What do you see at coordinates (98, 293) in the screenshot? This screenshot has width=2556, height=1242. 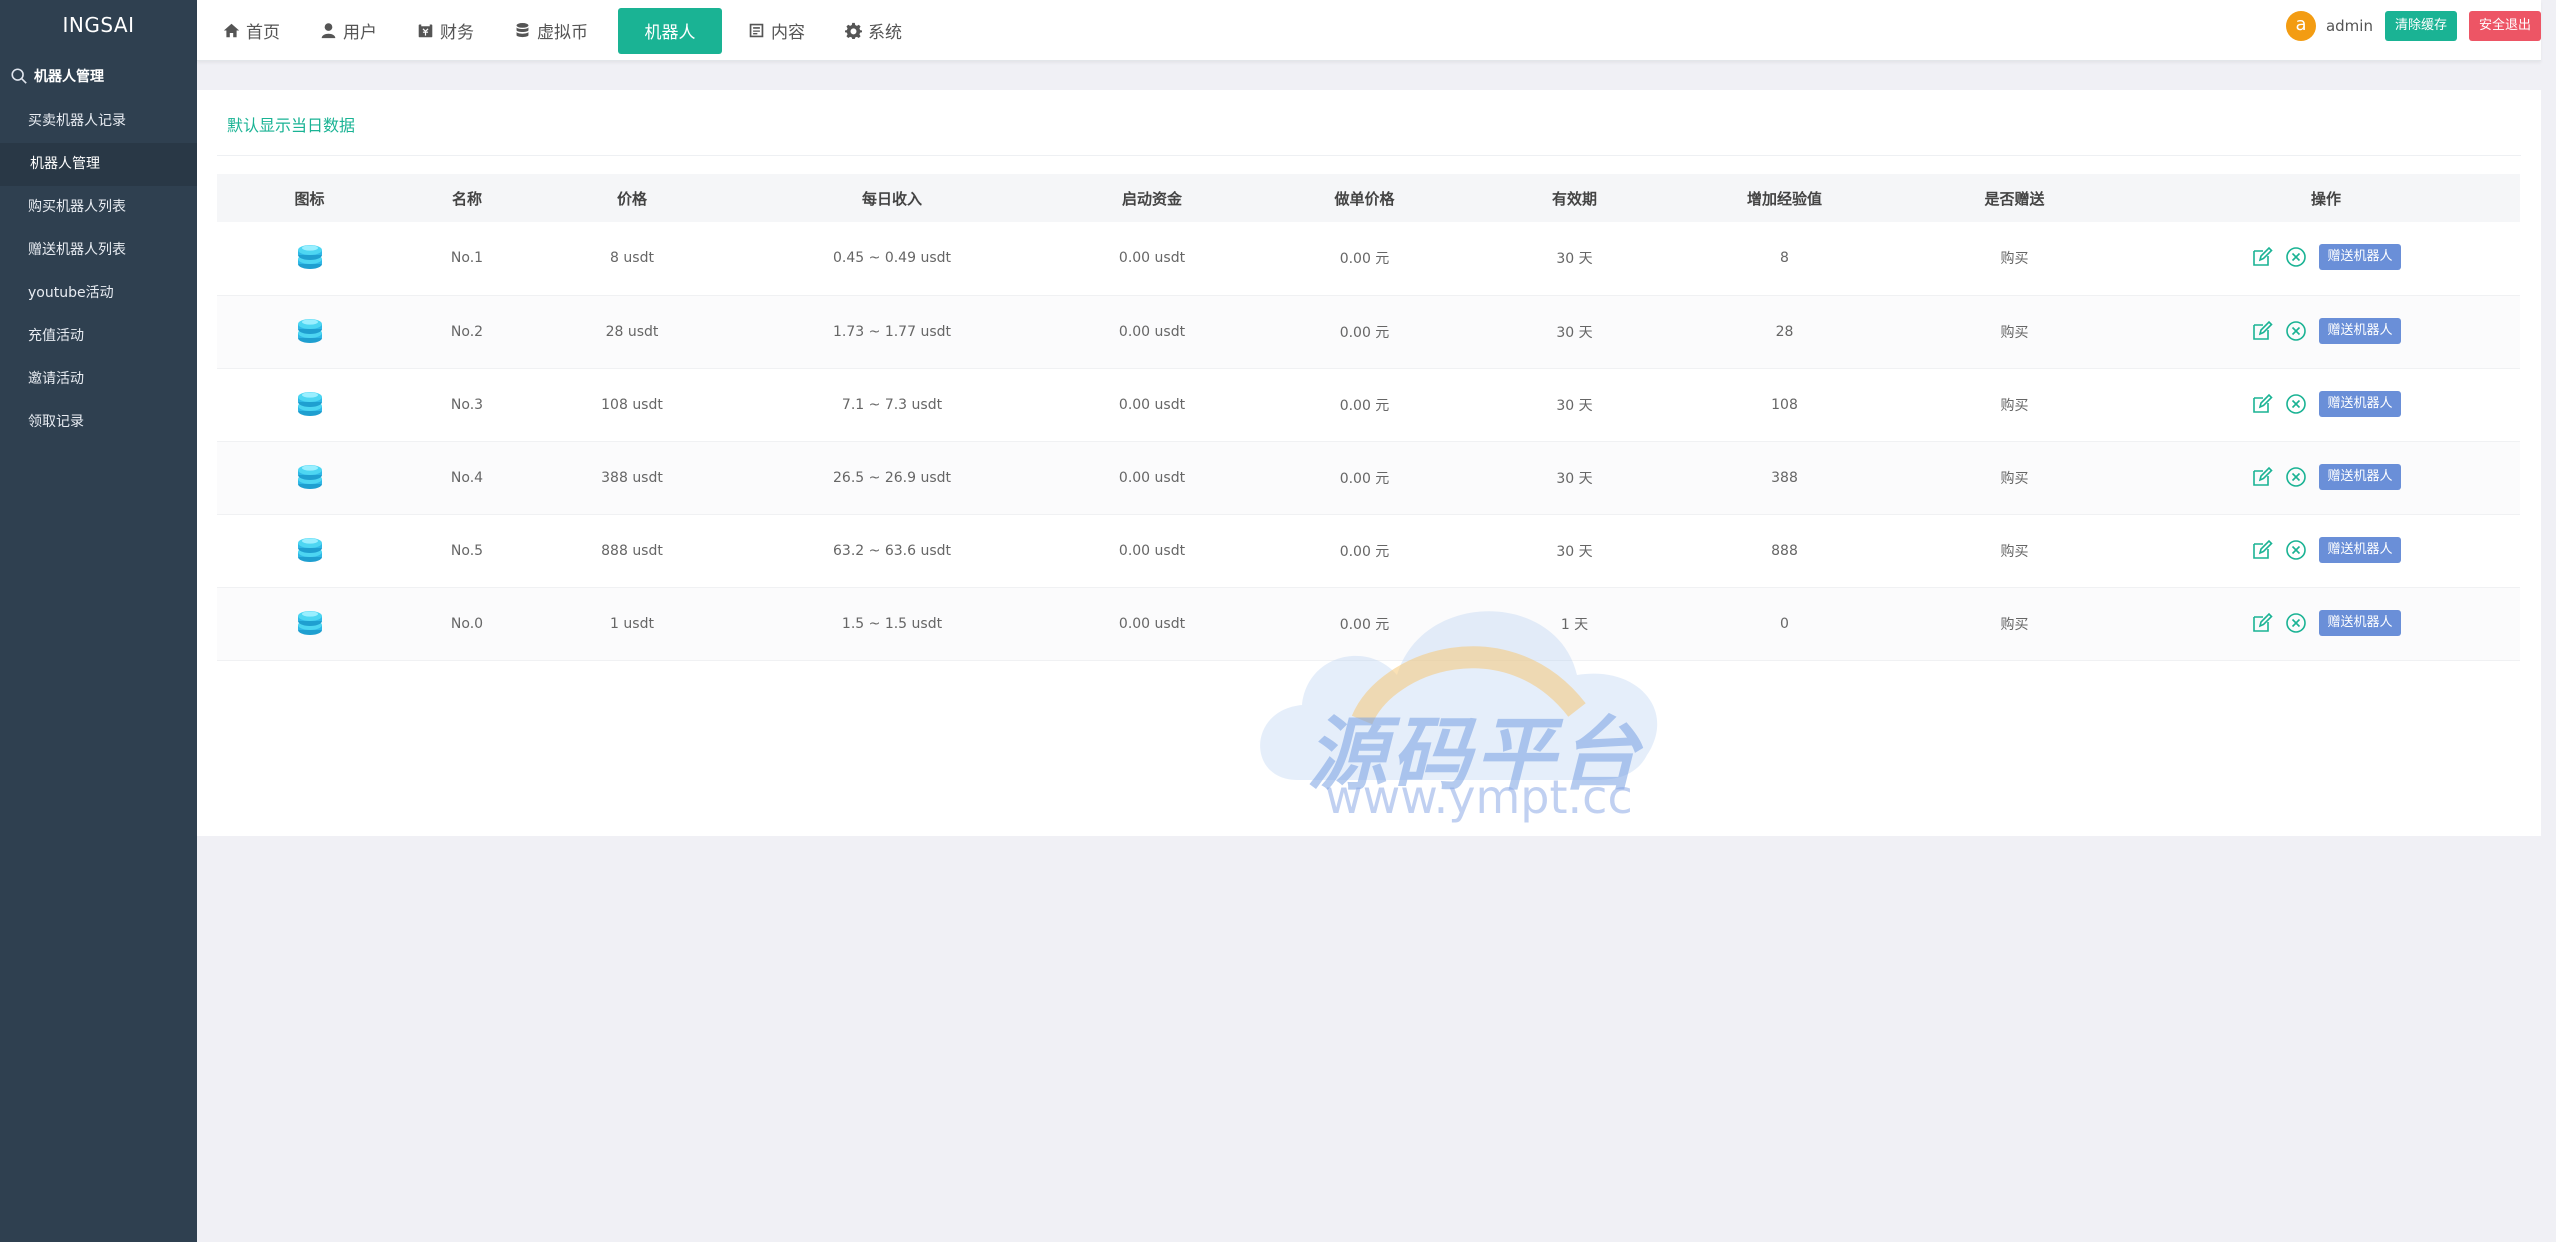 I see `sidebar-item-youtube: youtube活动` at bounding box center [98, 293].